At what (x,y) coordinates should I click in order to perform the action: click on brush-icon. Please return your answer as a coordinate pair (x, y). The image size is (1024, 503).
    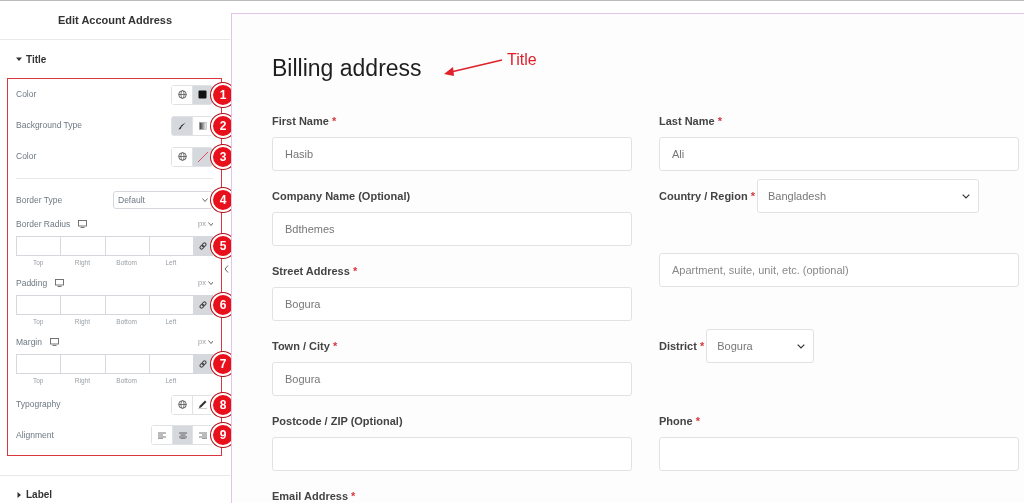
    Looking at the image, I should click on (182, 125).